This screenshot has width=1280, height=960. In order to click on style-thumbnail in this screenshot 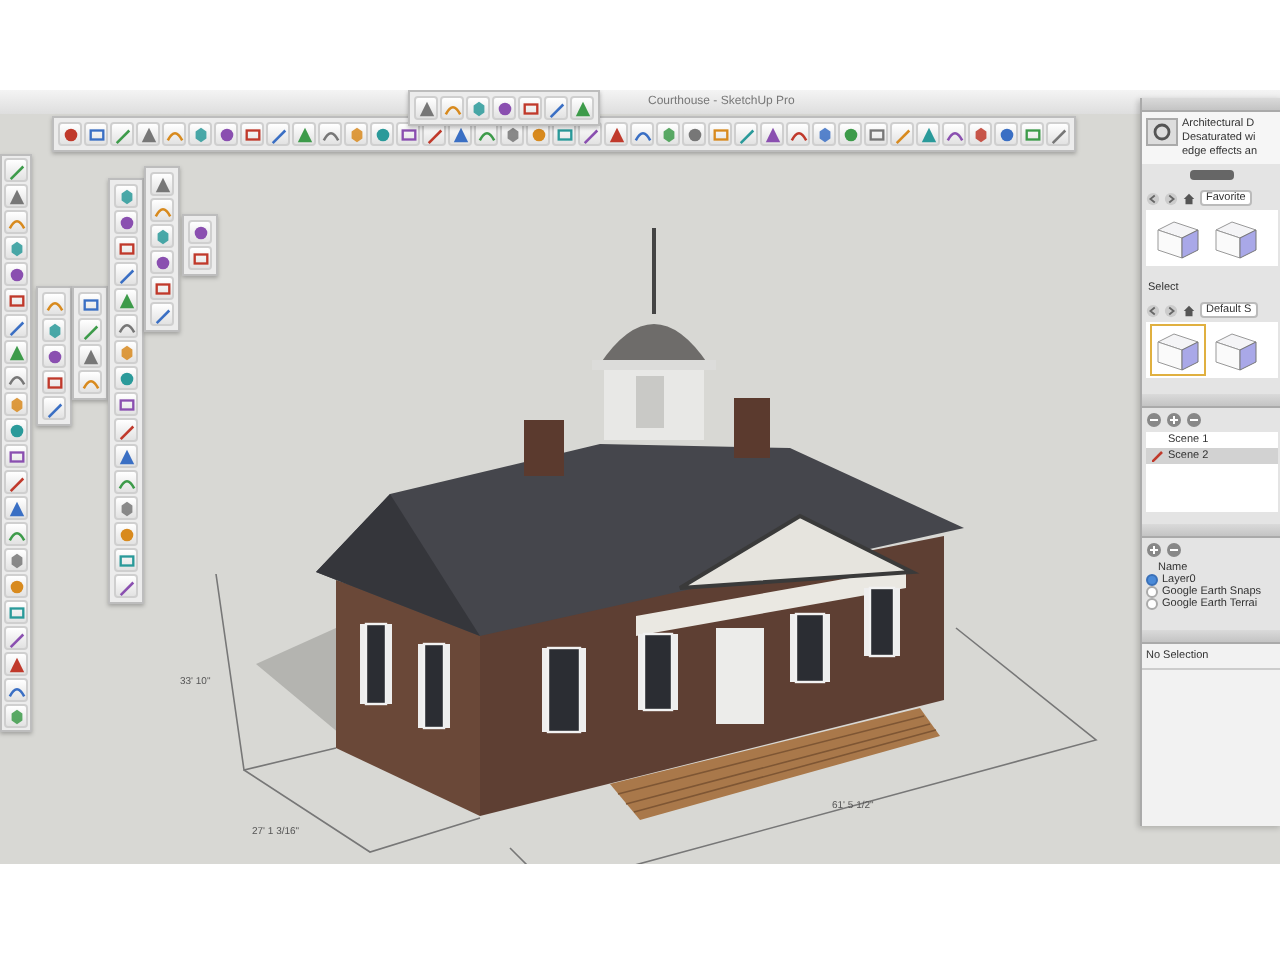, I will do `click(1178, 350)`.